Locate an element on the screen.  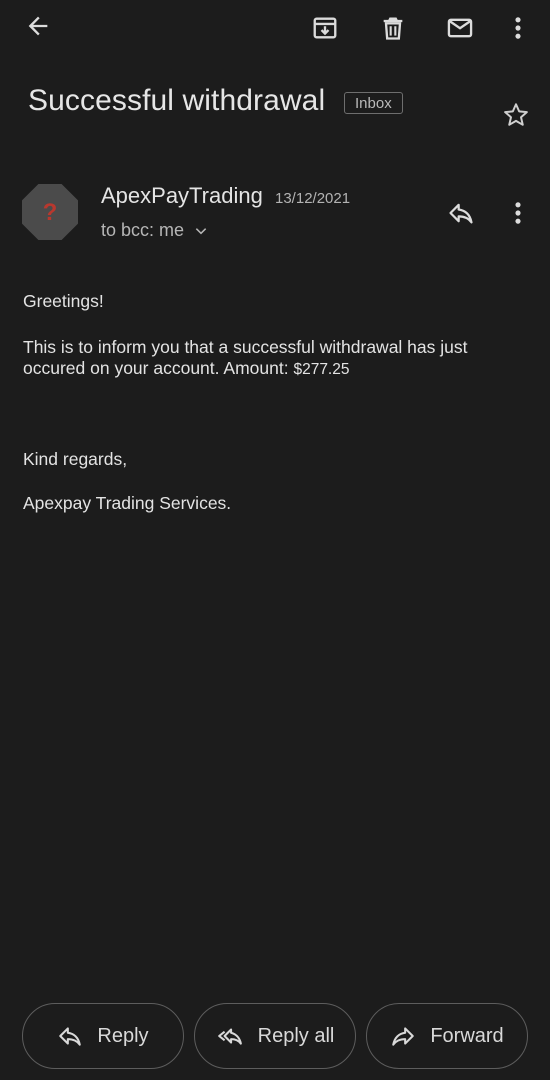
reply-button-label: Reply is located at coordinates (123, 1035).